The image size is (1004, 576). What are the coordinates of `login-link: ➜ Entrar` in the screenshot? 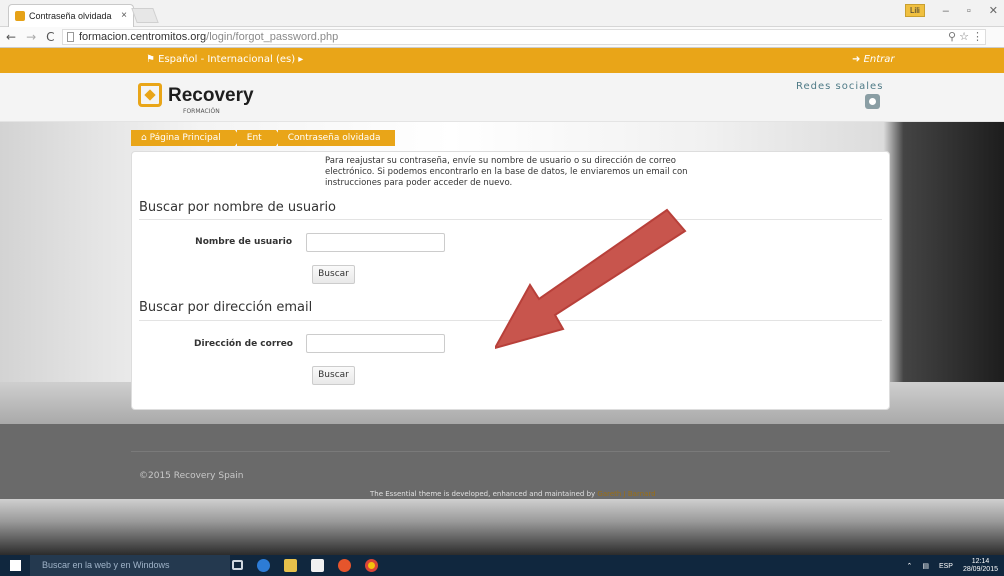 It's located at (873, 59).